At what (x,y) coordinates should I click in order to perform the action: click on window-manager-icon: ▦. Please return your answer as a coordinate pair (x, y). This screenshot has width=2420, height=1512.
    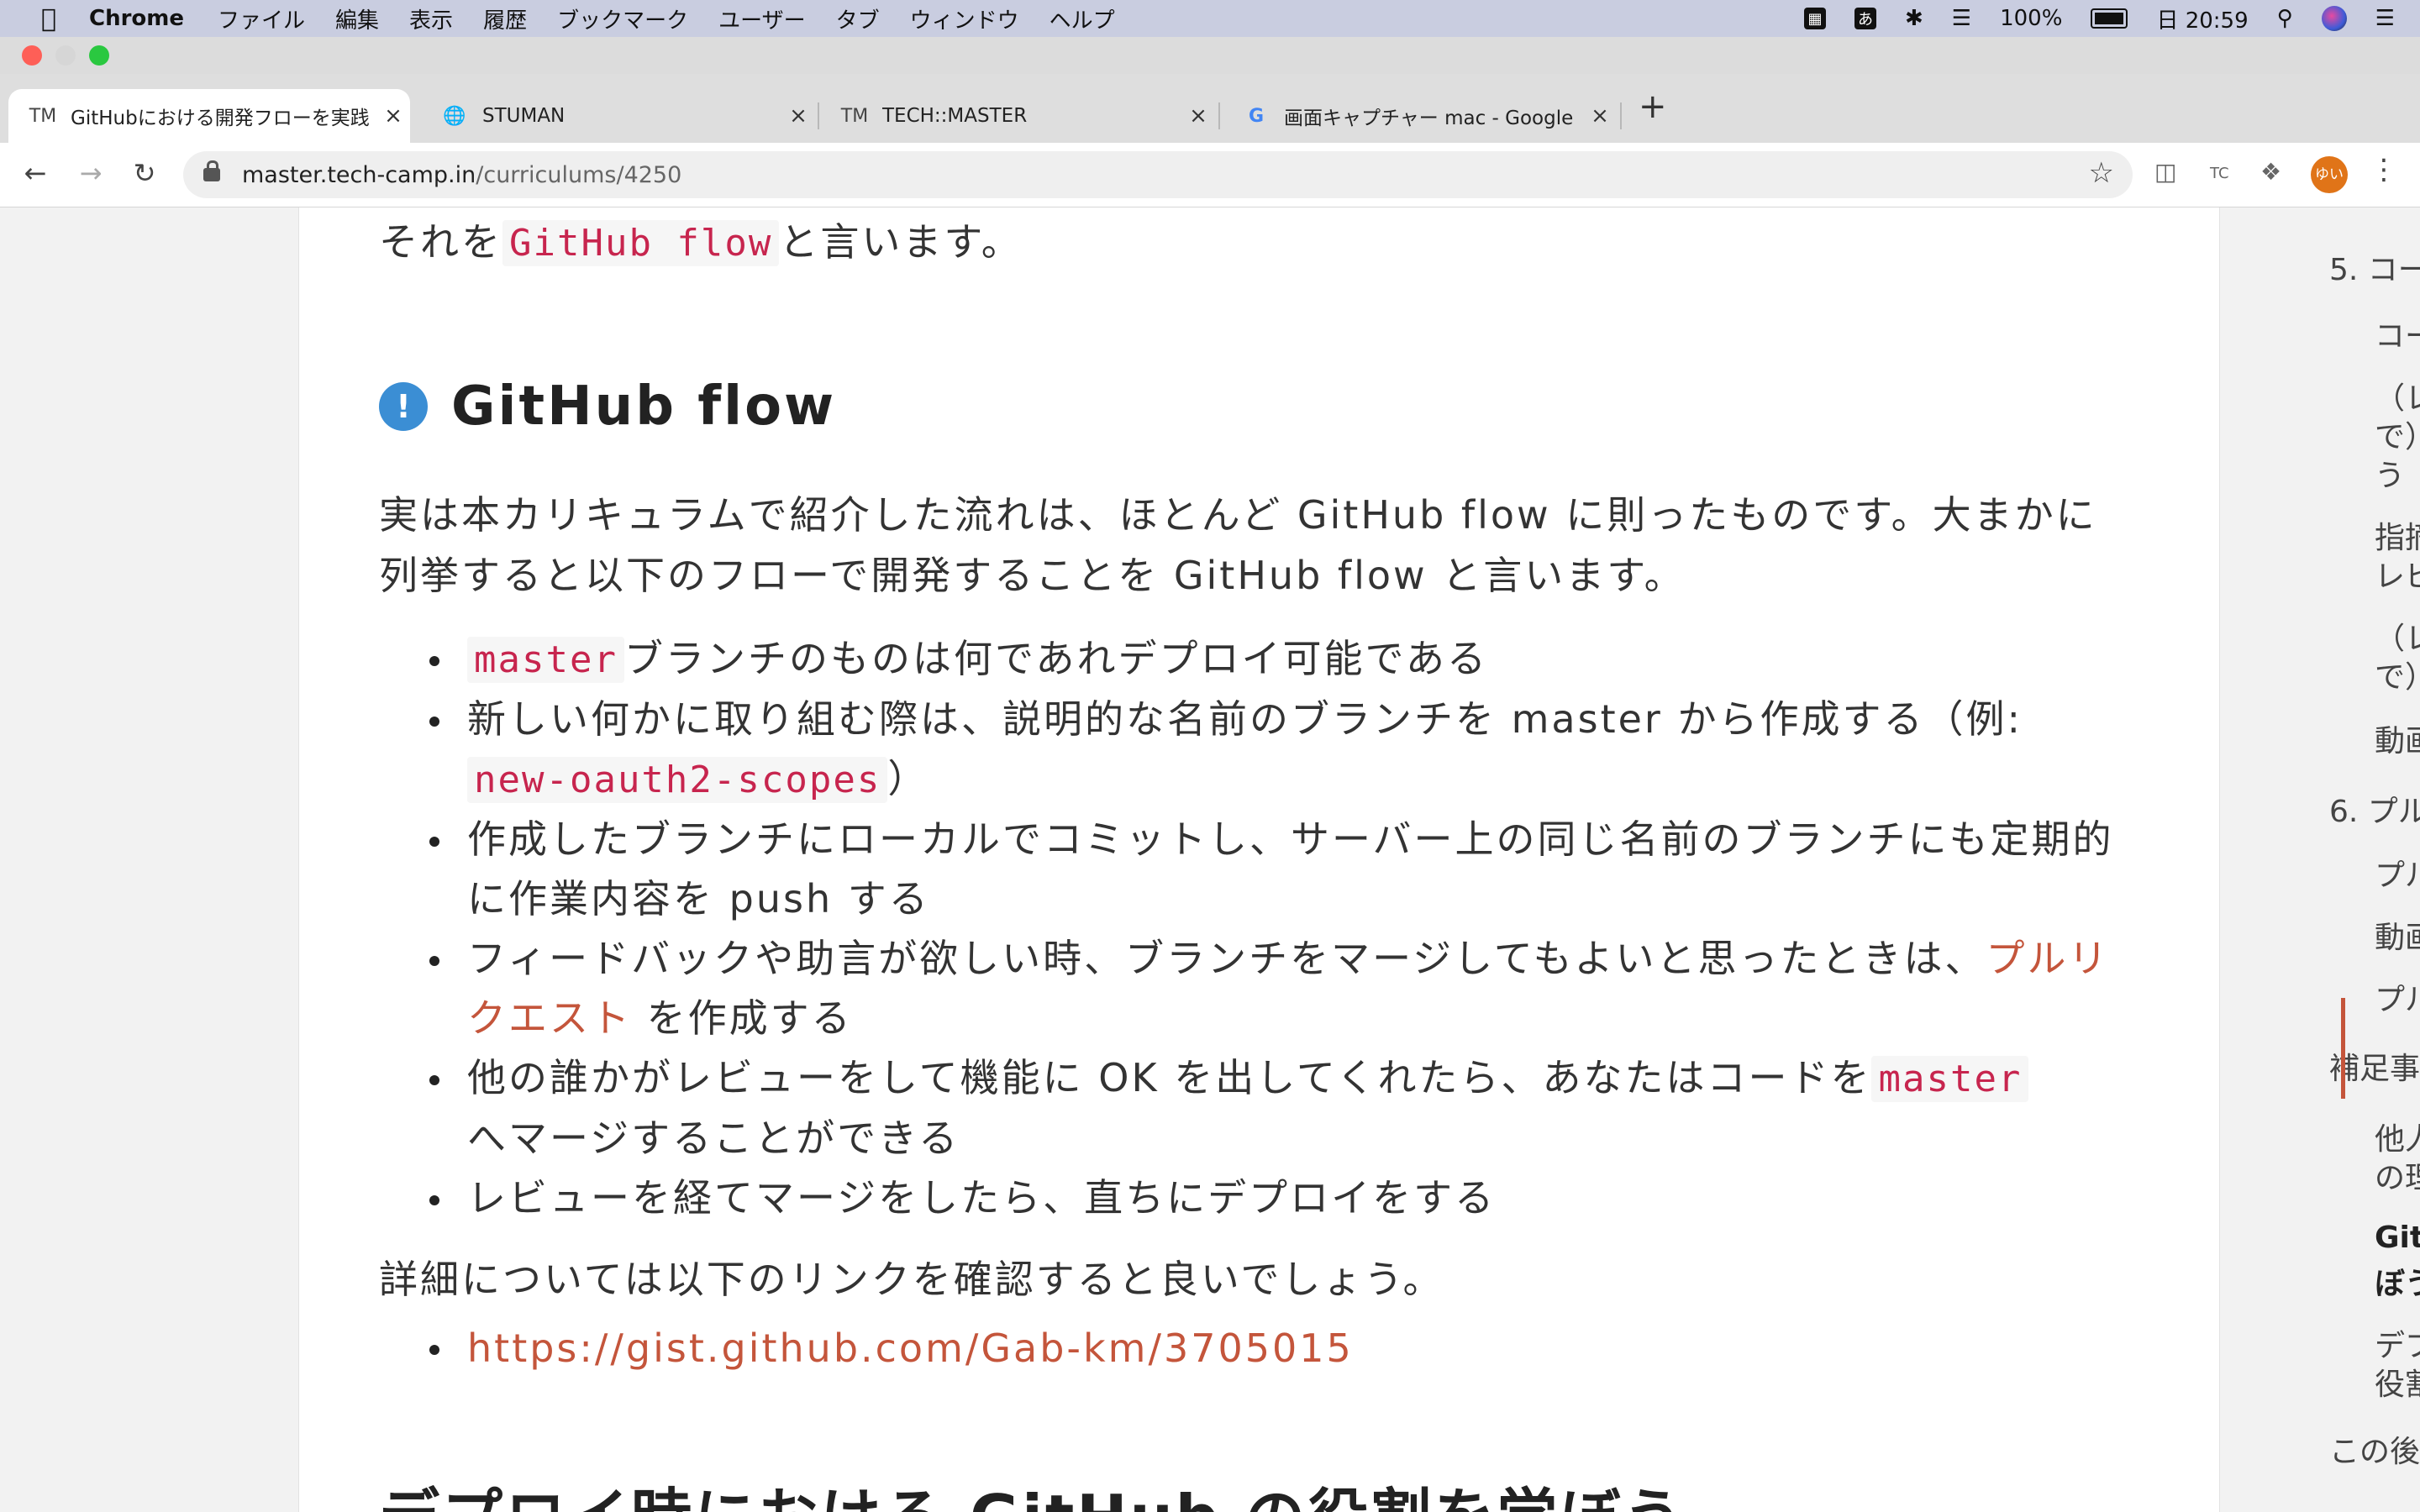
    Looking at the image, I should click on (1814, 18).